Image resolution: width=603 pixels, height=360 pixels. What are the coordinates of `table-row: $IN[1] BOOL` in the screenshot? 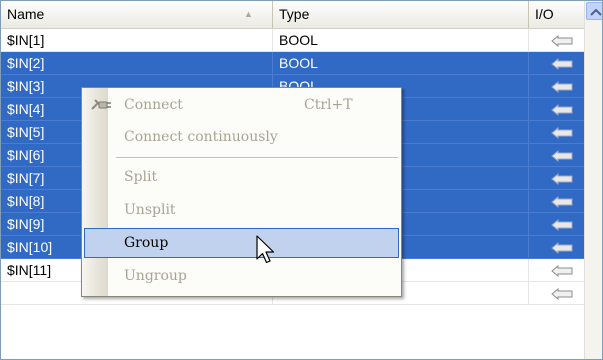 It's located at (292, 40).